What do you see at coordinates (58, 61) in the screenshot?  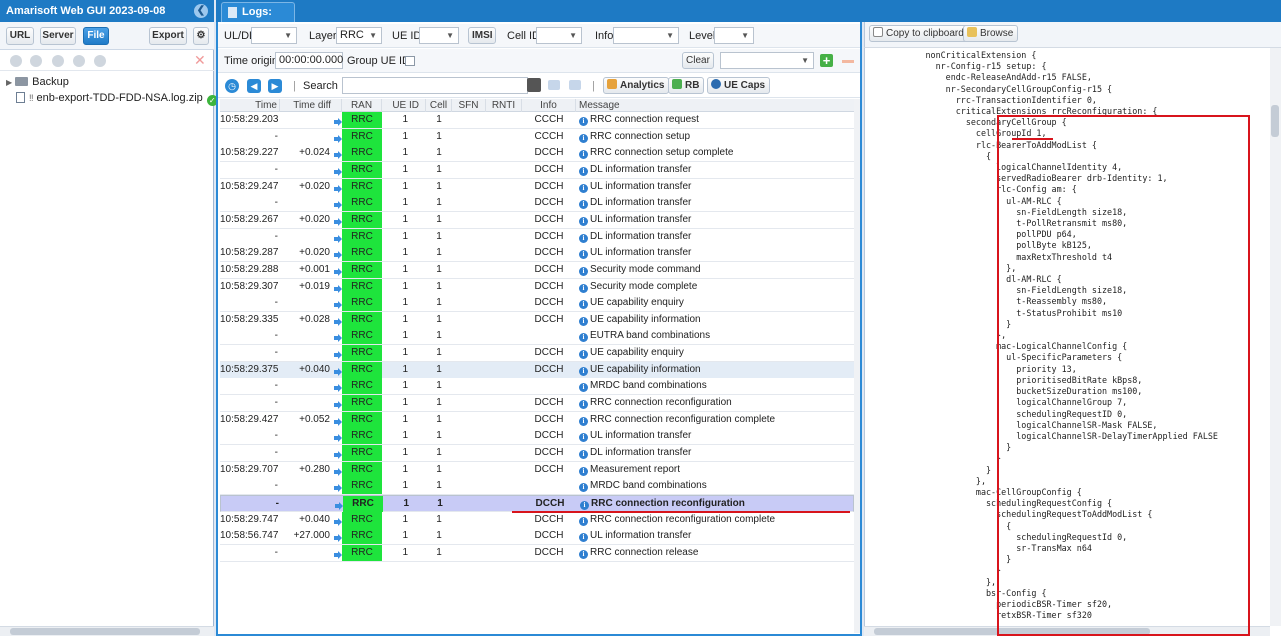 I see `copy-icon` at bounding box center [58, 61].